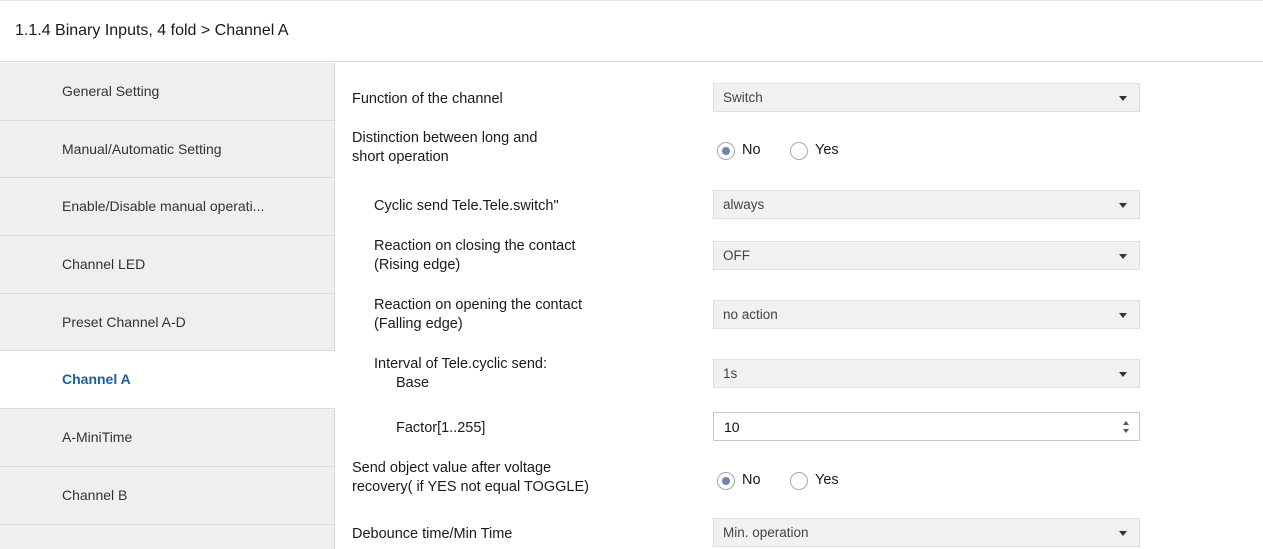  I want to click on select-value: Switch, so click(743, 97).